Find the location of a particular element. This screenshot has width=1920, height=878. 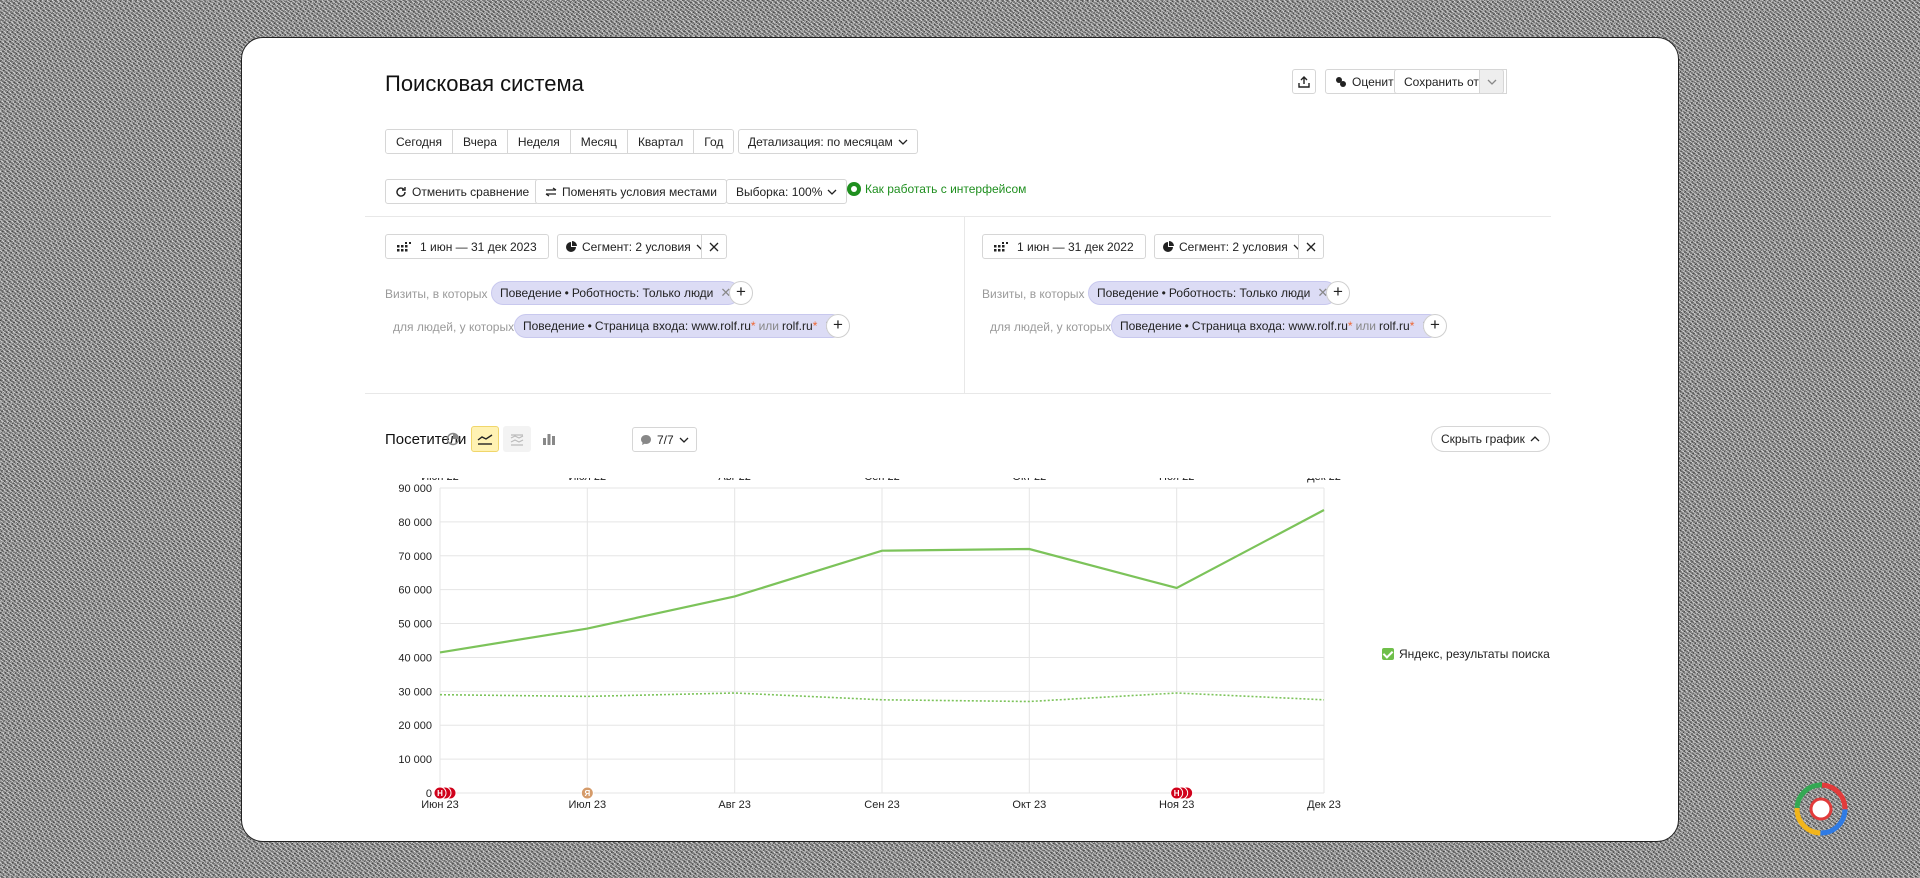

date-range-label-left: 1 июн — 31 дек 2023 is located at coordinates (478, 246).